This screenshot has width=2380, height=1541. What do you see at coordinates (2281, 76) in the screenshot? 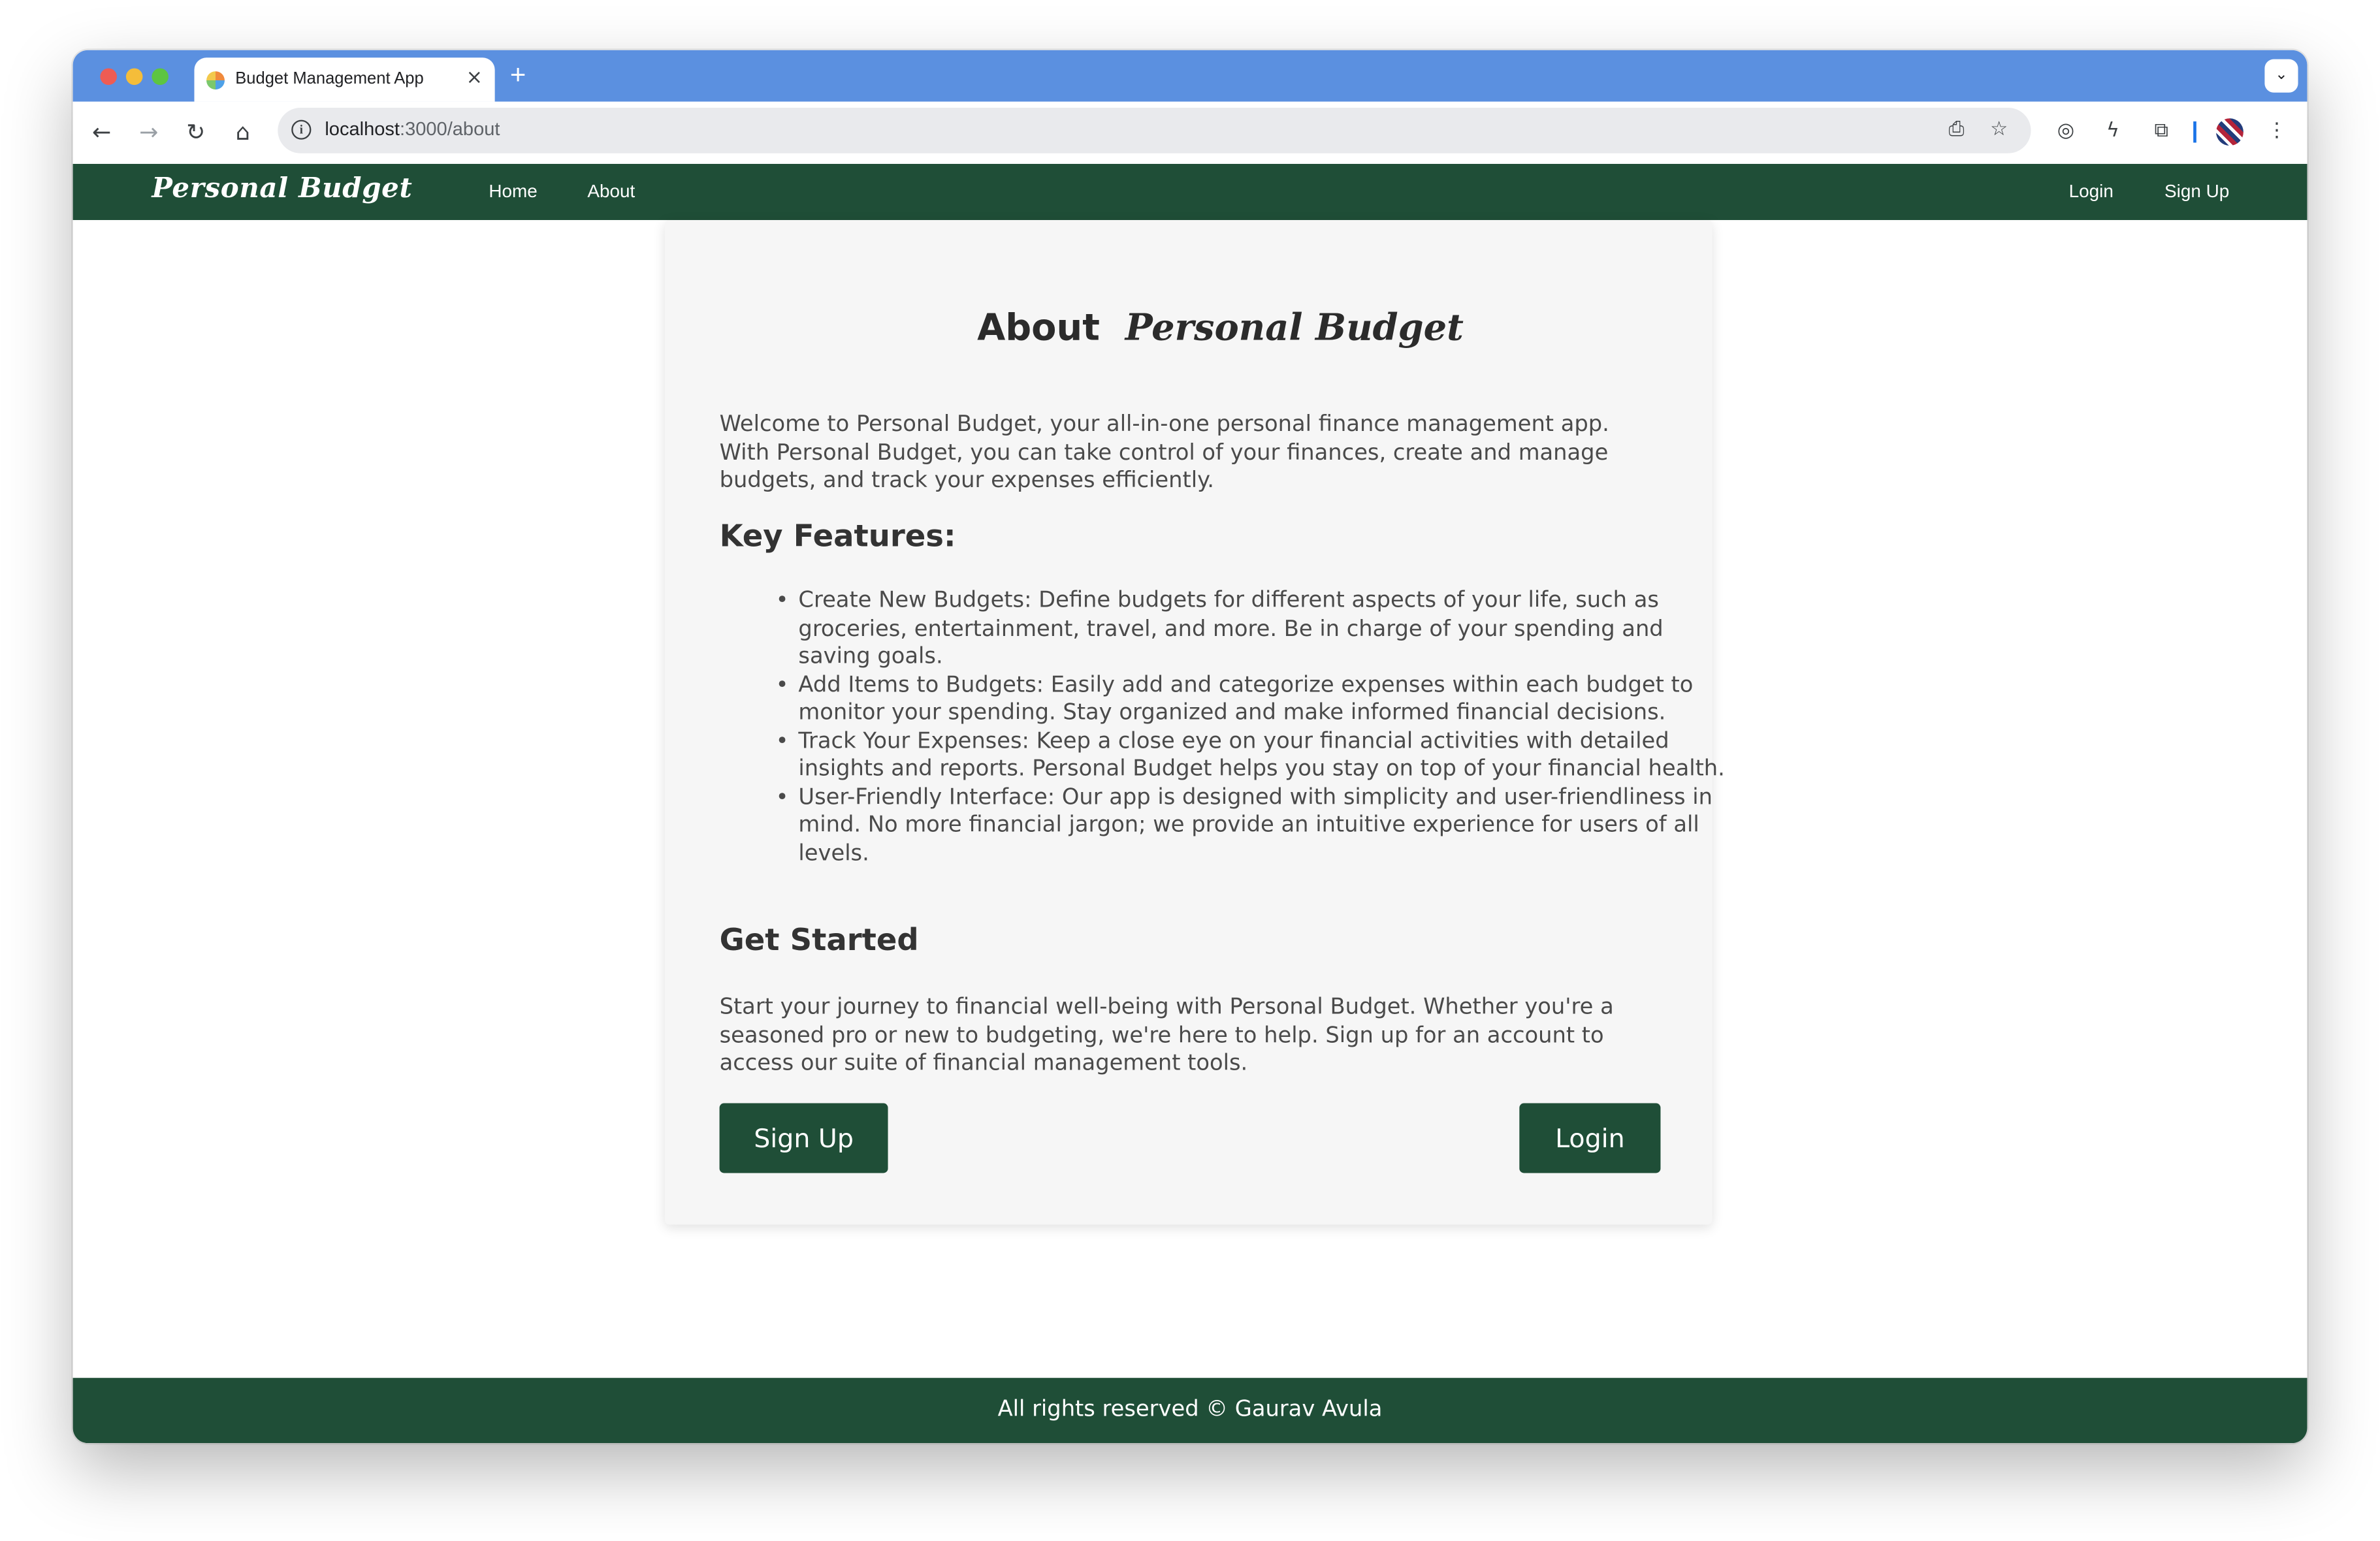
I see `tab-search-button: ⌄` at bounding box center [2281, 76].